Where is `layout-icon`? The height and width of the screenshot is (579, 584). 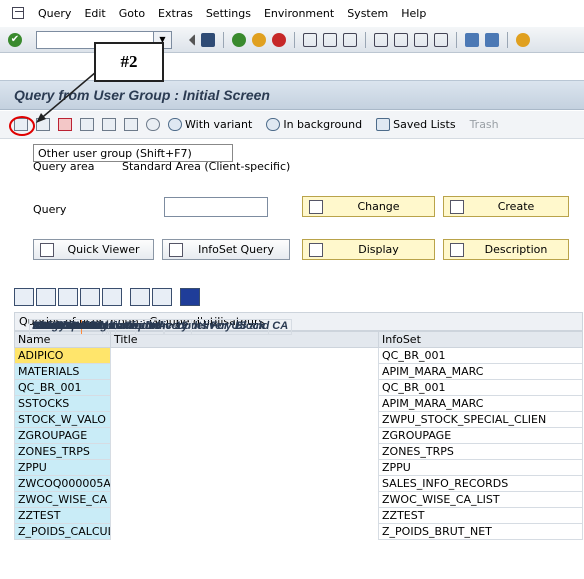 layout-icon is located at coordinates (162, 297).